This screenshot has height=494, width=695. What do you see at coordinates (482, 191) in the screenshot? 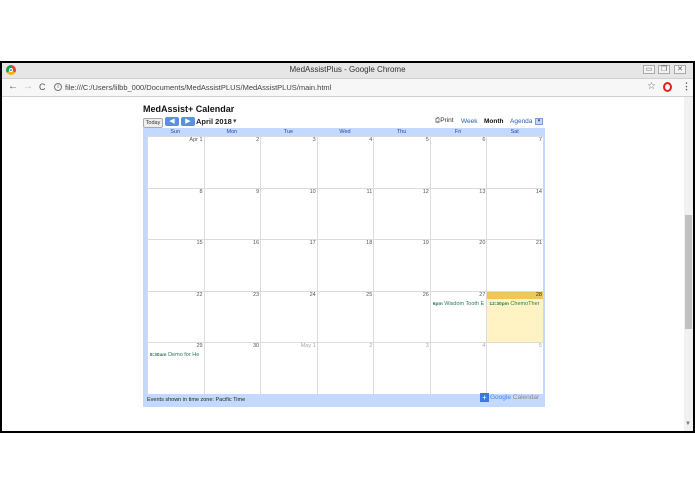
I see `day-number: 13` at bounding box center [482, 191].